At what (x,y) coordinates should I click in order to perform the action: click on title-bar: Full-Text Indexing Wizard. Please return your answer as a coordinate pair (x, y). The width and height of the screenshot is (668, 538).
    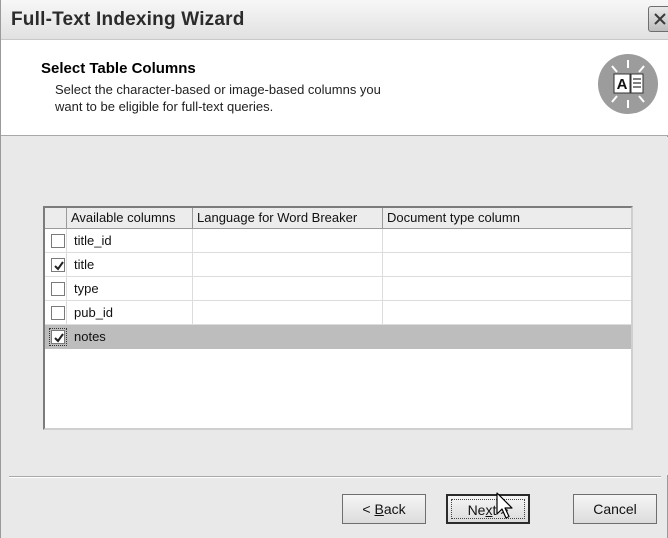
    Looking at the image, I should click on (334, 20).